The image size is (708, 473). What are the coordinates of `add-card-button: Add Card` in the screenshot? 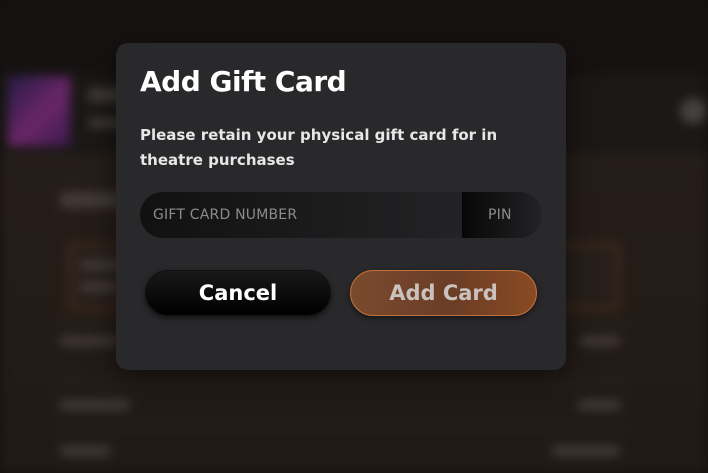 It's located at (443, 293).